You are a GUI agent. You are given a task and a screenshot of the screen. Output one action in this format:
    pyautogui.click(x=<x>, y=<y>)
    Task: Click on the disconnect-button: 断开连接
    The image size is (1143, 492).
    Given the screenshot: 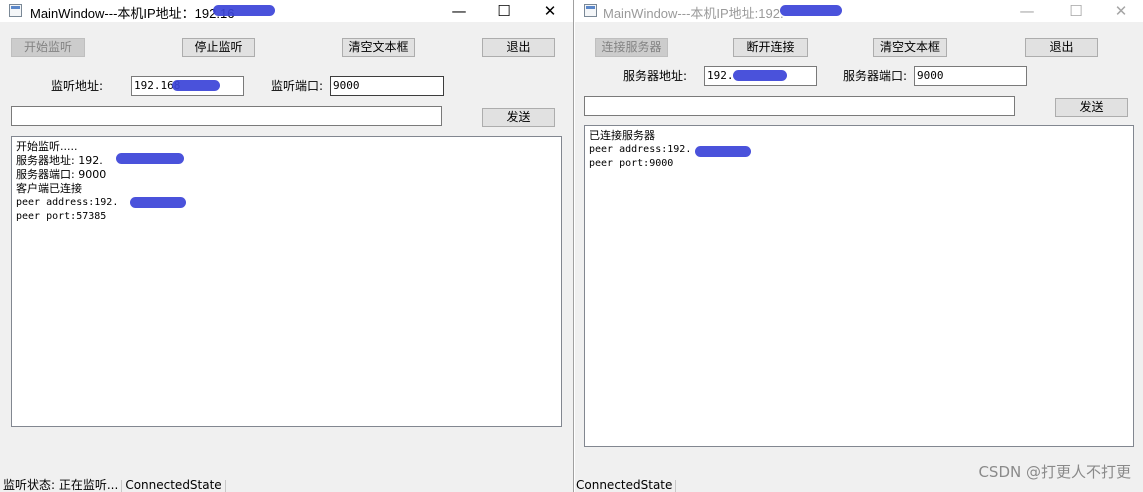 What is the action you would take?
    pyautogui.click(x=770, y=47)
    